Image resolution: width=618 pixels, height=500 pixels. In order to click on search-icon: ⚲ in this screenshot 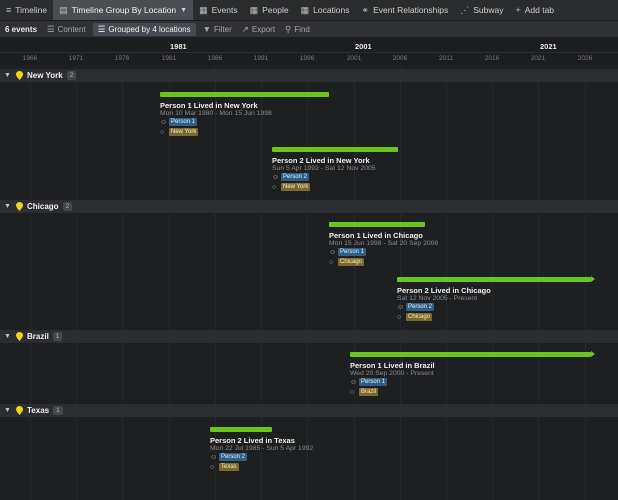, I will do `click(288, 28)`.